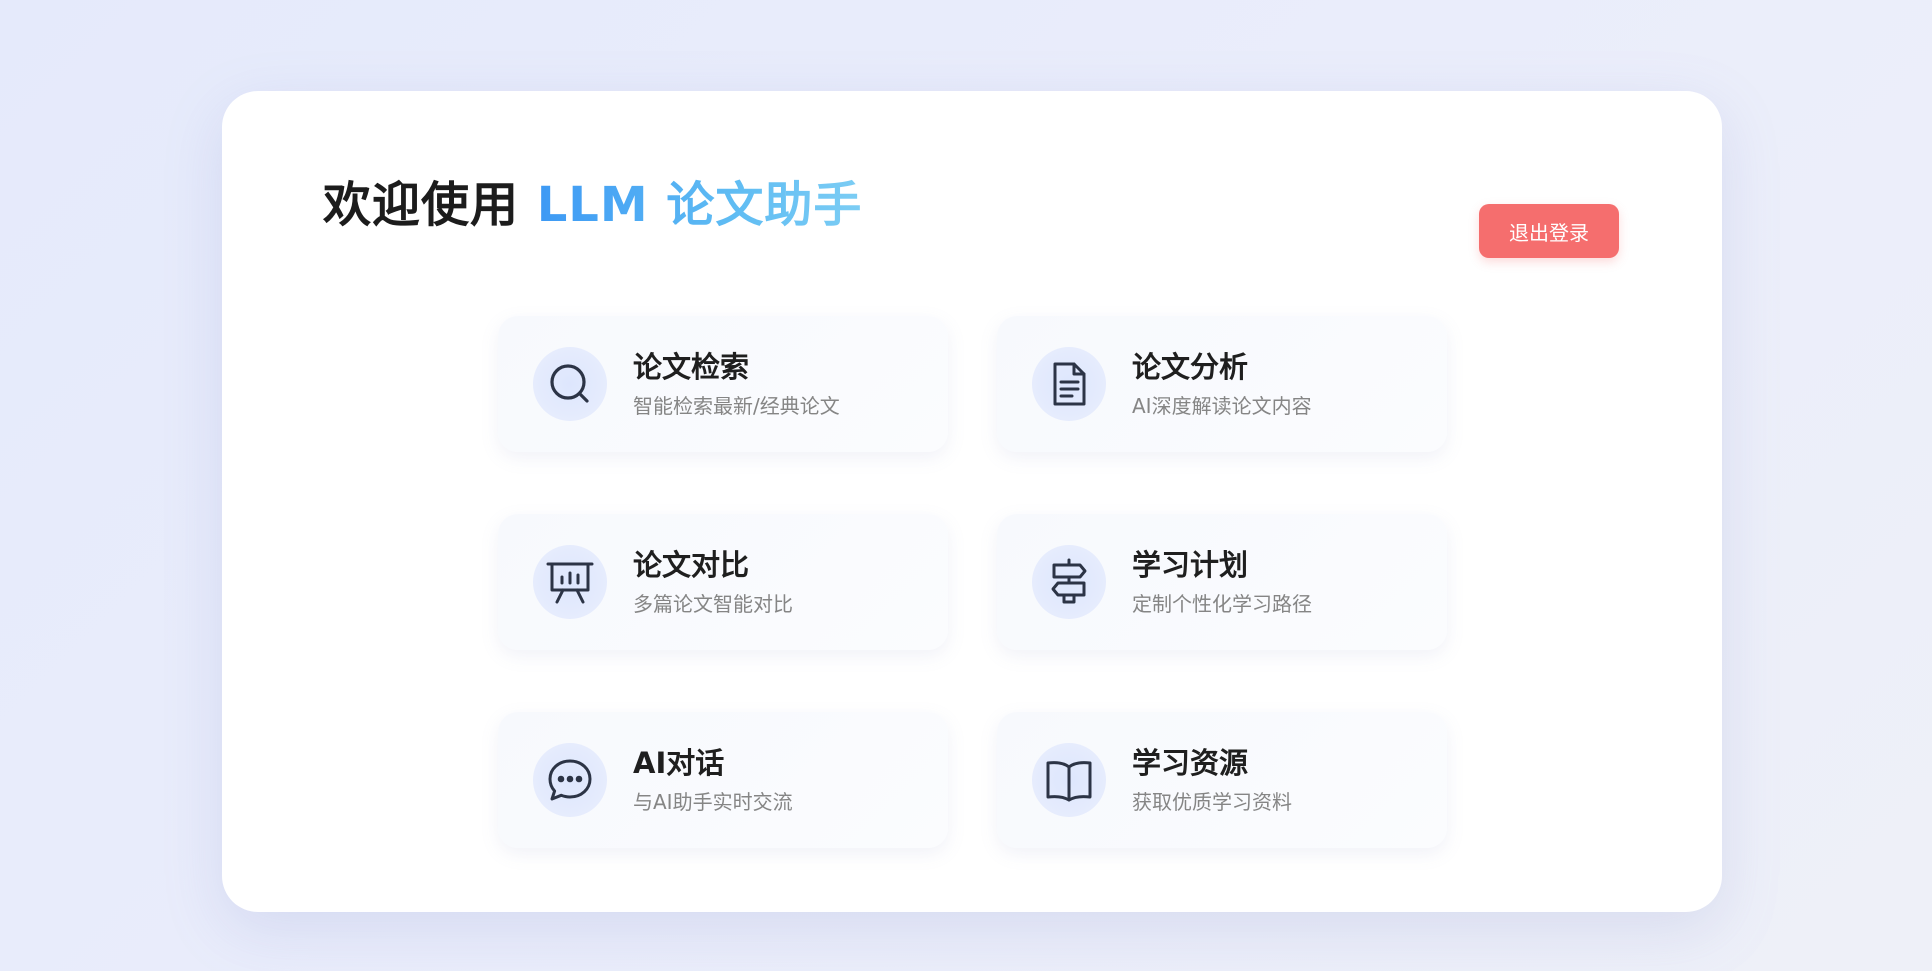  Describe the element at coordinates (1190, 763) in the screenshot. I see `feature-title: 学习资源` at that location.